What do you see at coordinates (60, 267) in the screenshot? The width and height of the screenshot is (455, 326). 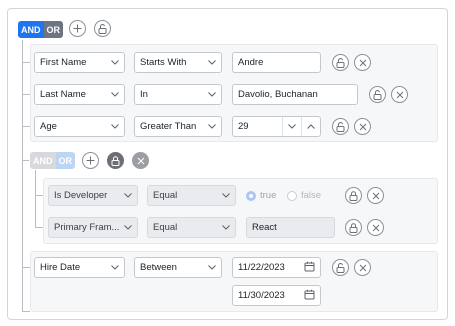 I see `rule4-field-value: Hire Date` at bounding box center [60, 267].